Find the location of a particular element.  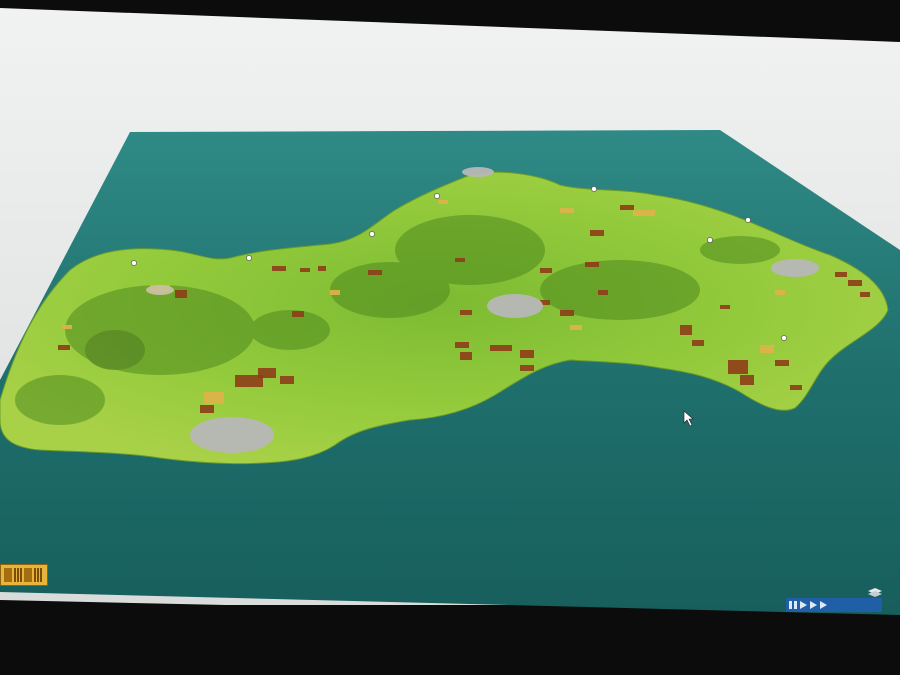

fastest-icon is located at coordinates (823, 605).